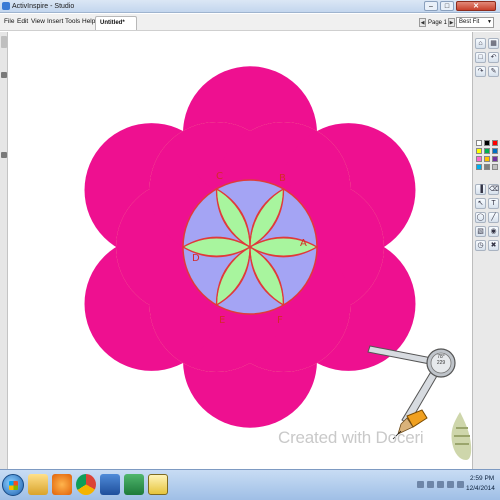  I want to click on menu-insert: Insert, so click(55, 22).